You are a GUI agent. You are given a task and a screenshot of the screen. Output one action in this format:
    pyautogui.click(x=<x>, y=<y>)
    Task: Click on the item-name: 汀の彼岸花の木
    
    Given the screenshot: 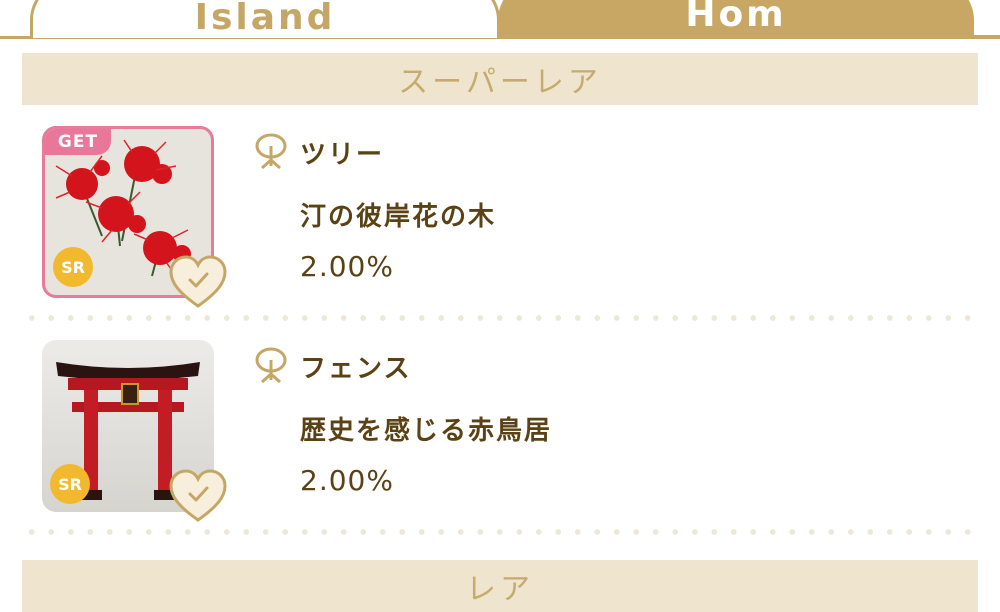 What is the action you would take?
    pyautogui.click(x=398, y=217)
    